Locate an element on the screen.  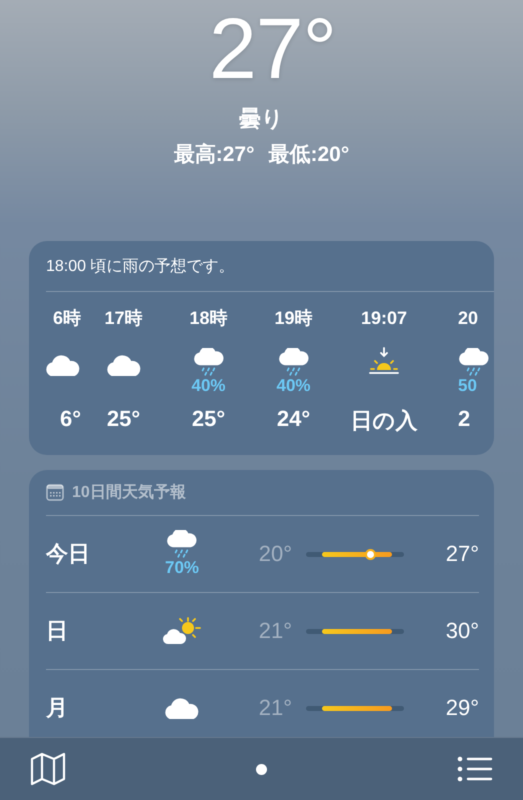
hour-label: 17時 is located at coordinates (123, 318).